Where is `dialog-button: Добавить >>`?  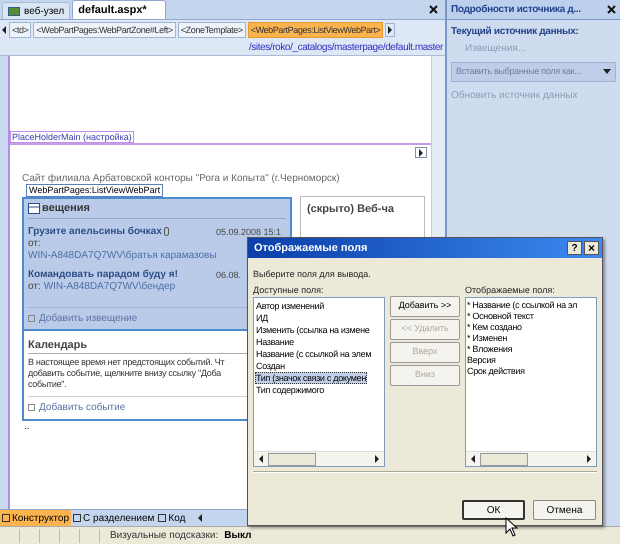 dialog-button: Добавить >> is located at coordinates (425, 306).